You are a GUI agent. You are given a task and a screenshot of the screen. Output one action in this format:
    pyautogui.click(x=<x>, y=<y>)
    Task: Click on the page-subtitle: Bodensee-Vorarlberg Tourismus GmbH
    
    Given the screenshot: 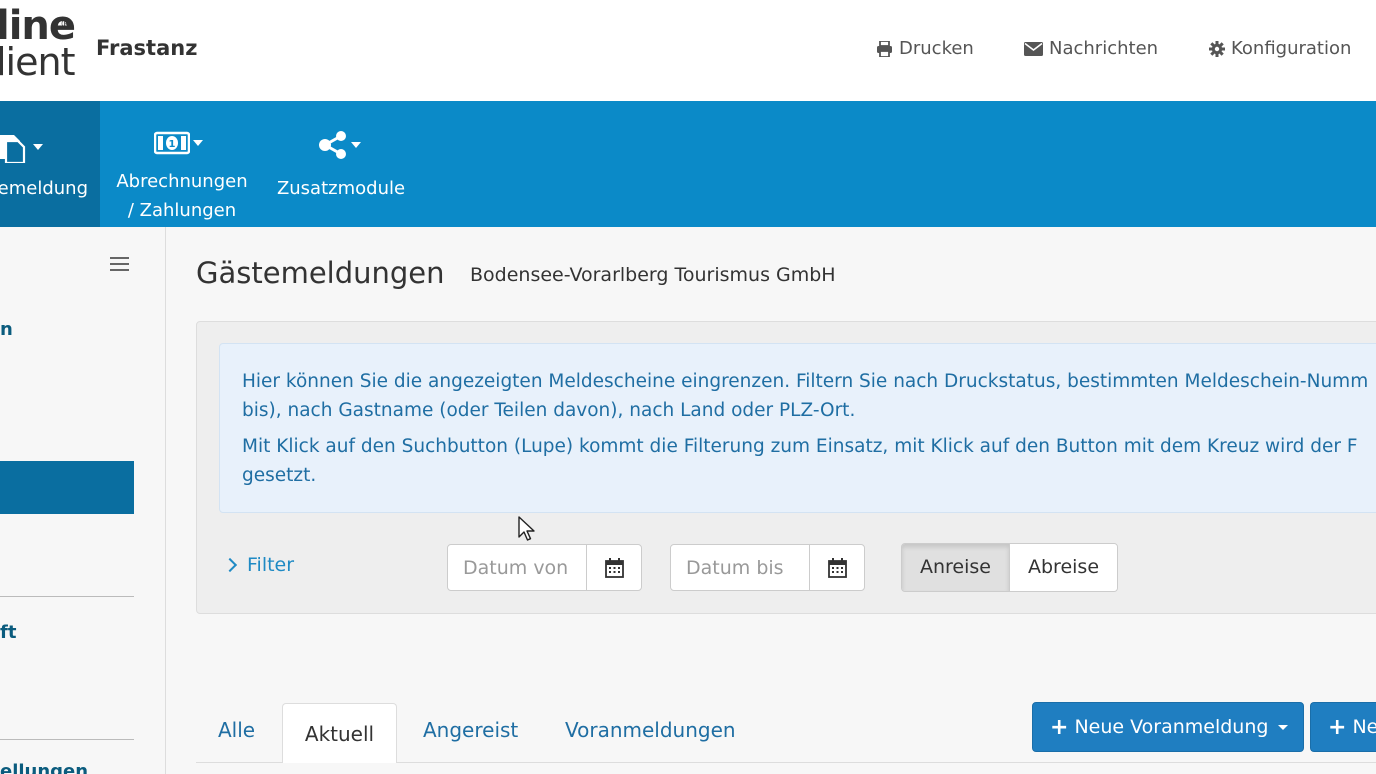 What is the action you would take?
    pyautogui.click(x=653, y=275)
    